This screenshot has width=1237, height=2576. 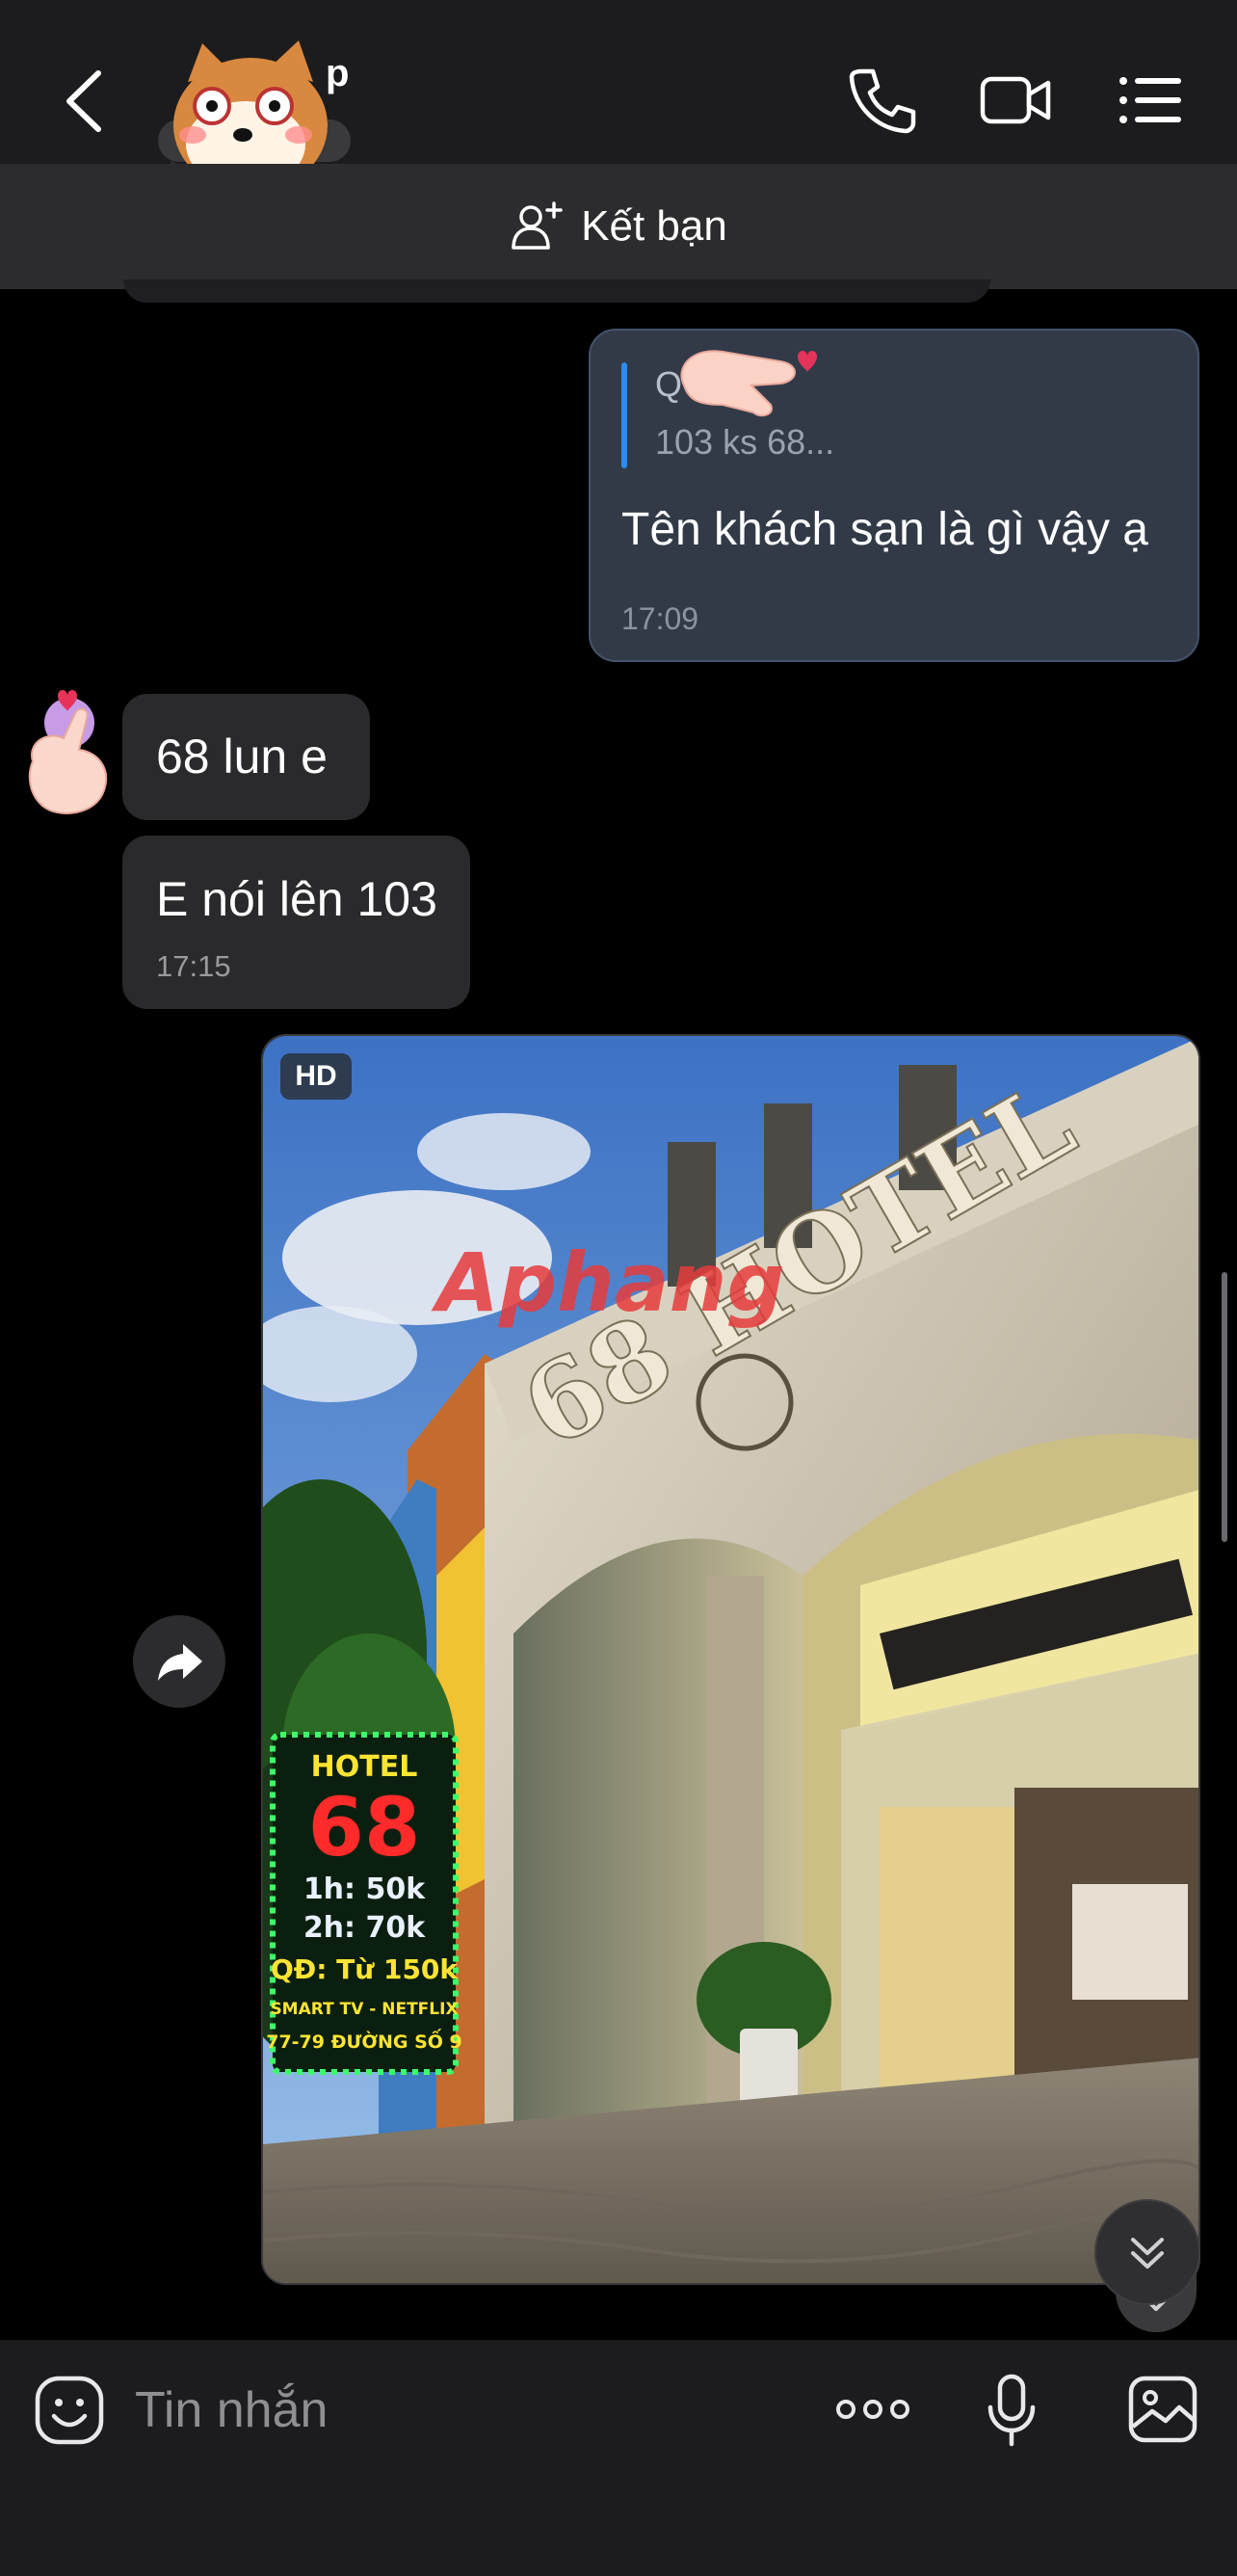 I want to click on sign-line-text: 77-79 ĐƯỜNG SỐ 9, so click(x=364, y=2041).